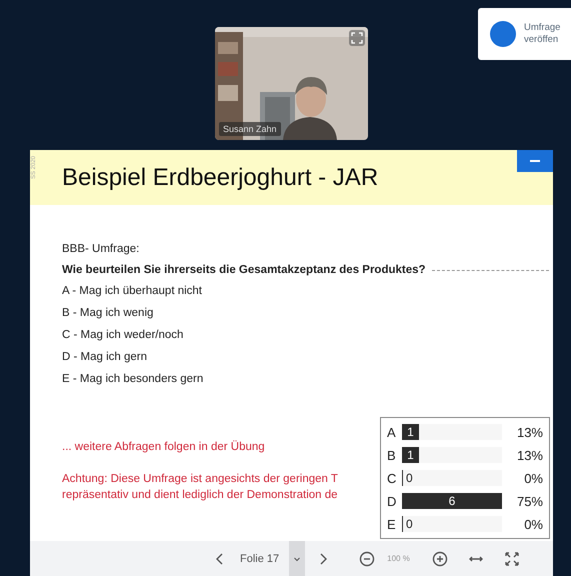  I want to click on result-letter: C, so click(392, 478).